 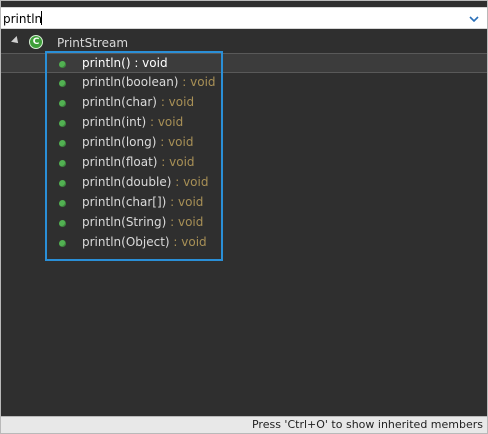 What do you see at coordinates (16, 41) in the screenshot?
I see `expand-triangle-icon` at bounding box center [16, 41].